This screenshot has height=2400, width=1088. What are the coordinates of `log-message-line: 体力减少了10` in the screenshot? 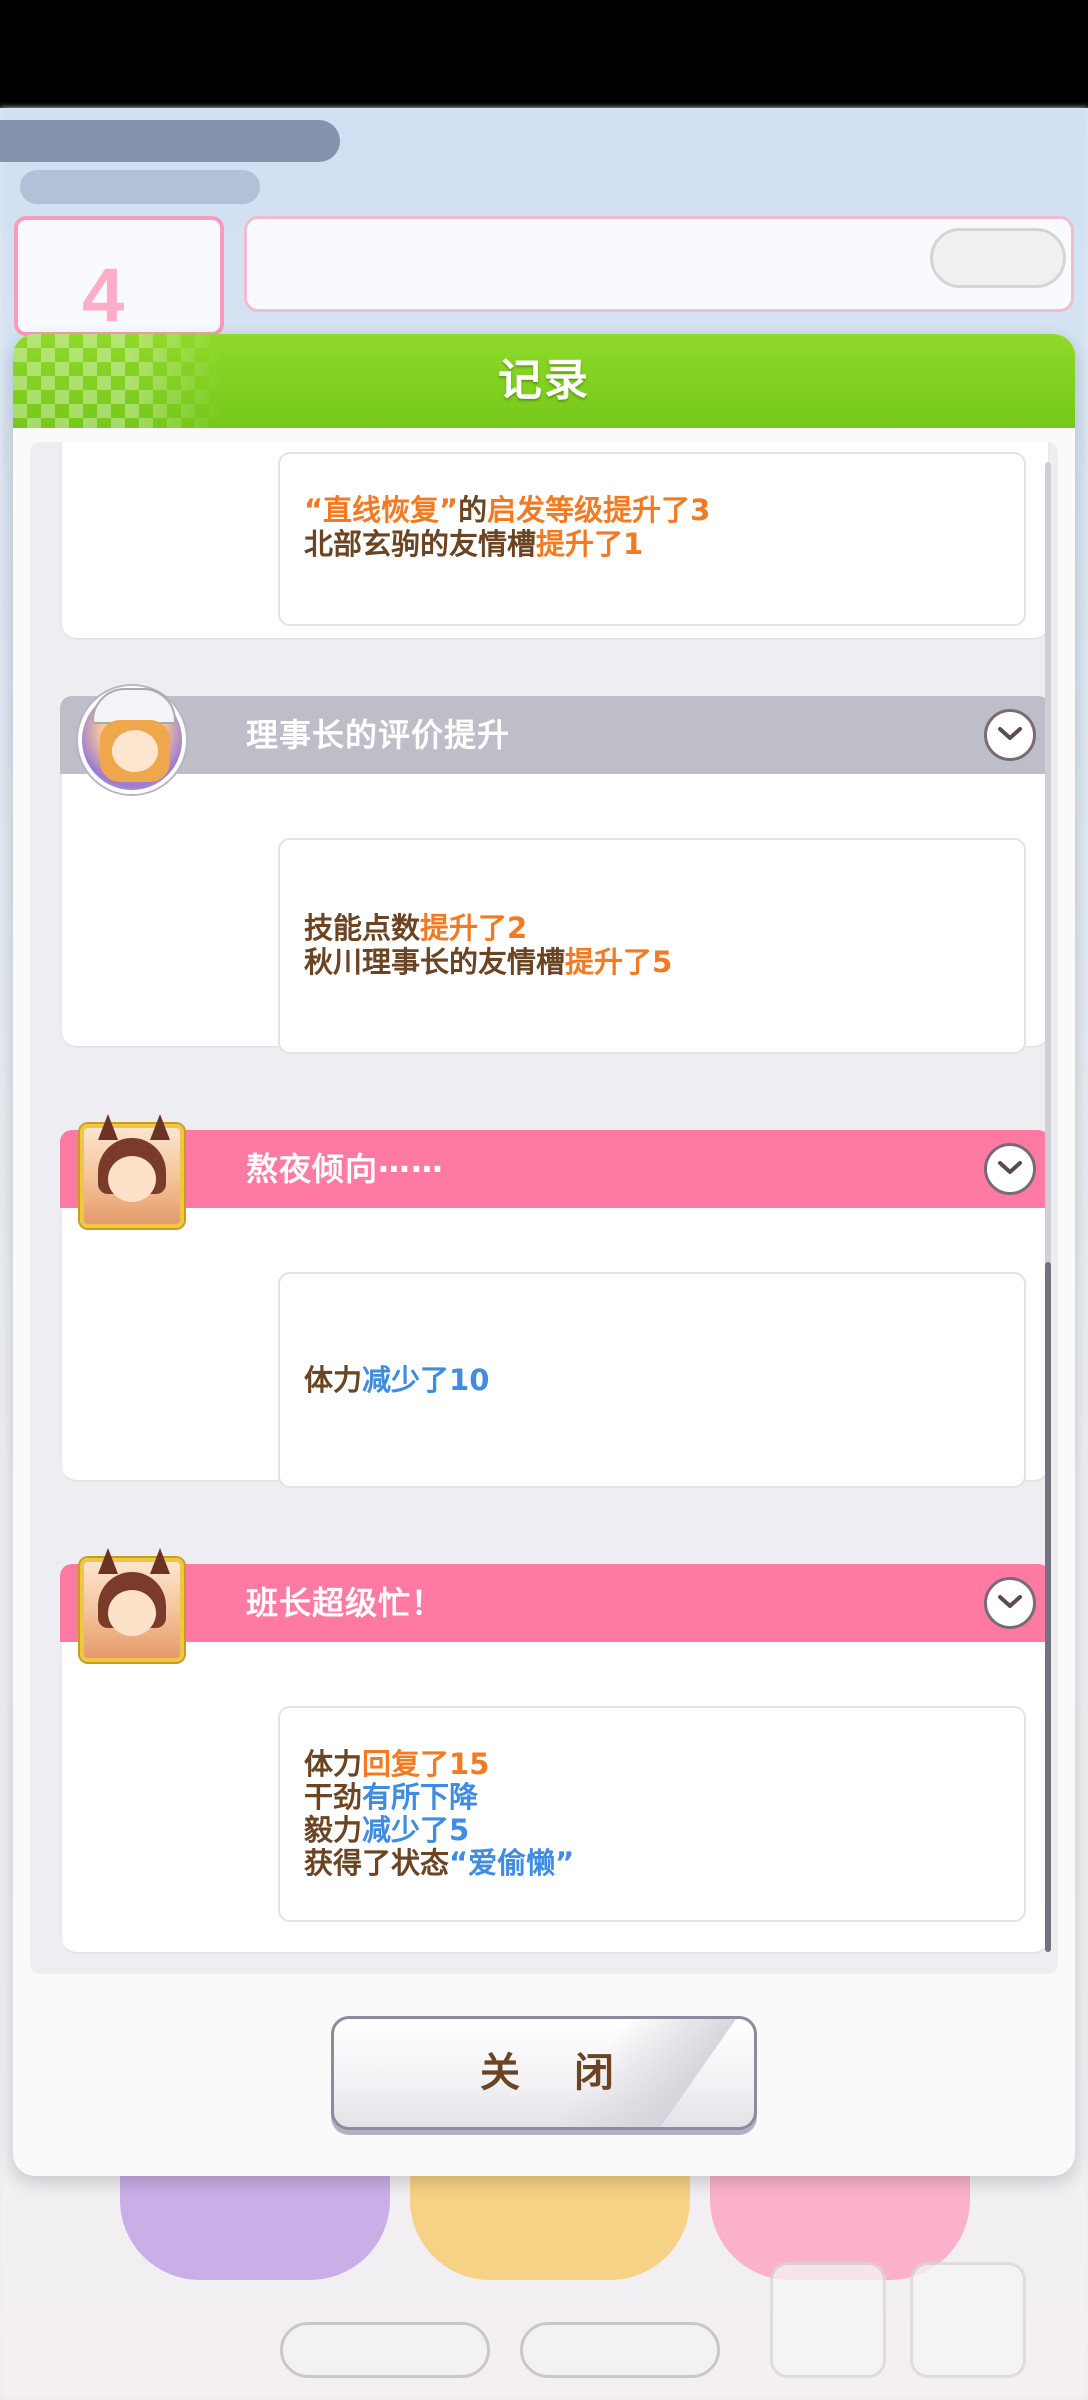 It's located at (396, 1380).